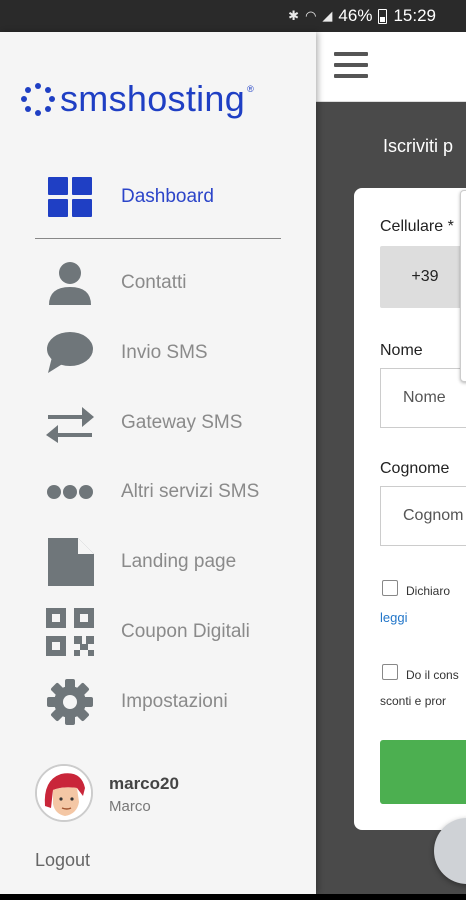 This screenshot has height=900, width=466. What do you see at coordinates (70, 283) in the screenshot?
I see `contacts-icon` at bounding box center [70, 283].